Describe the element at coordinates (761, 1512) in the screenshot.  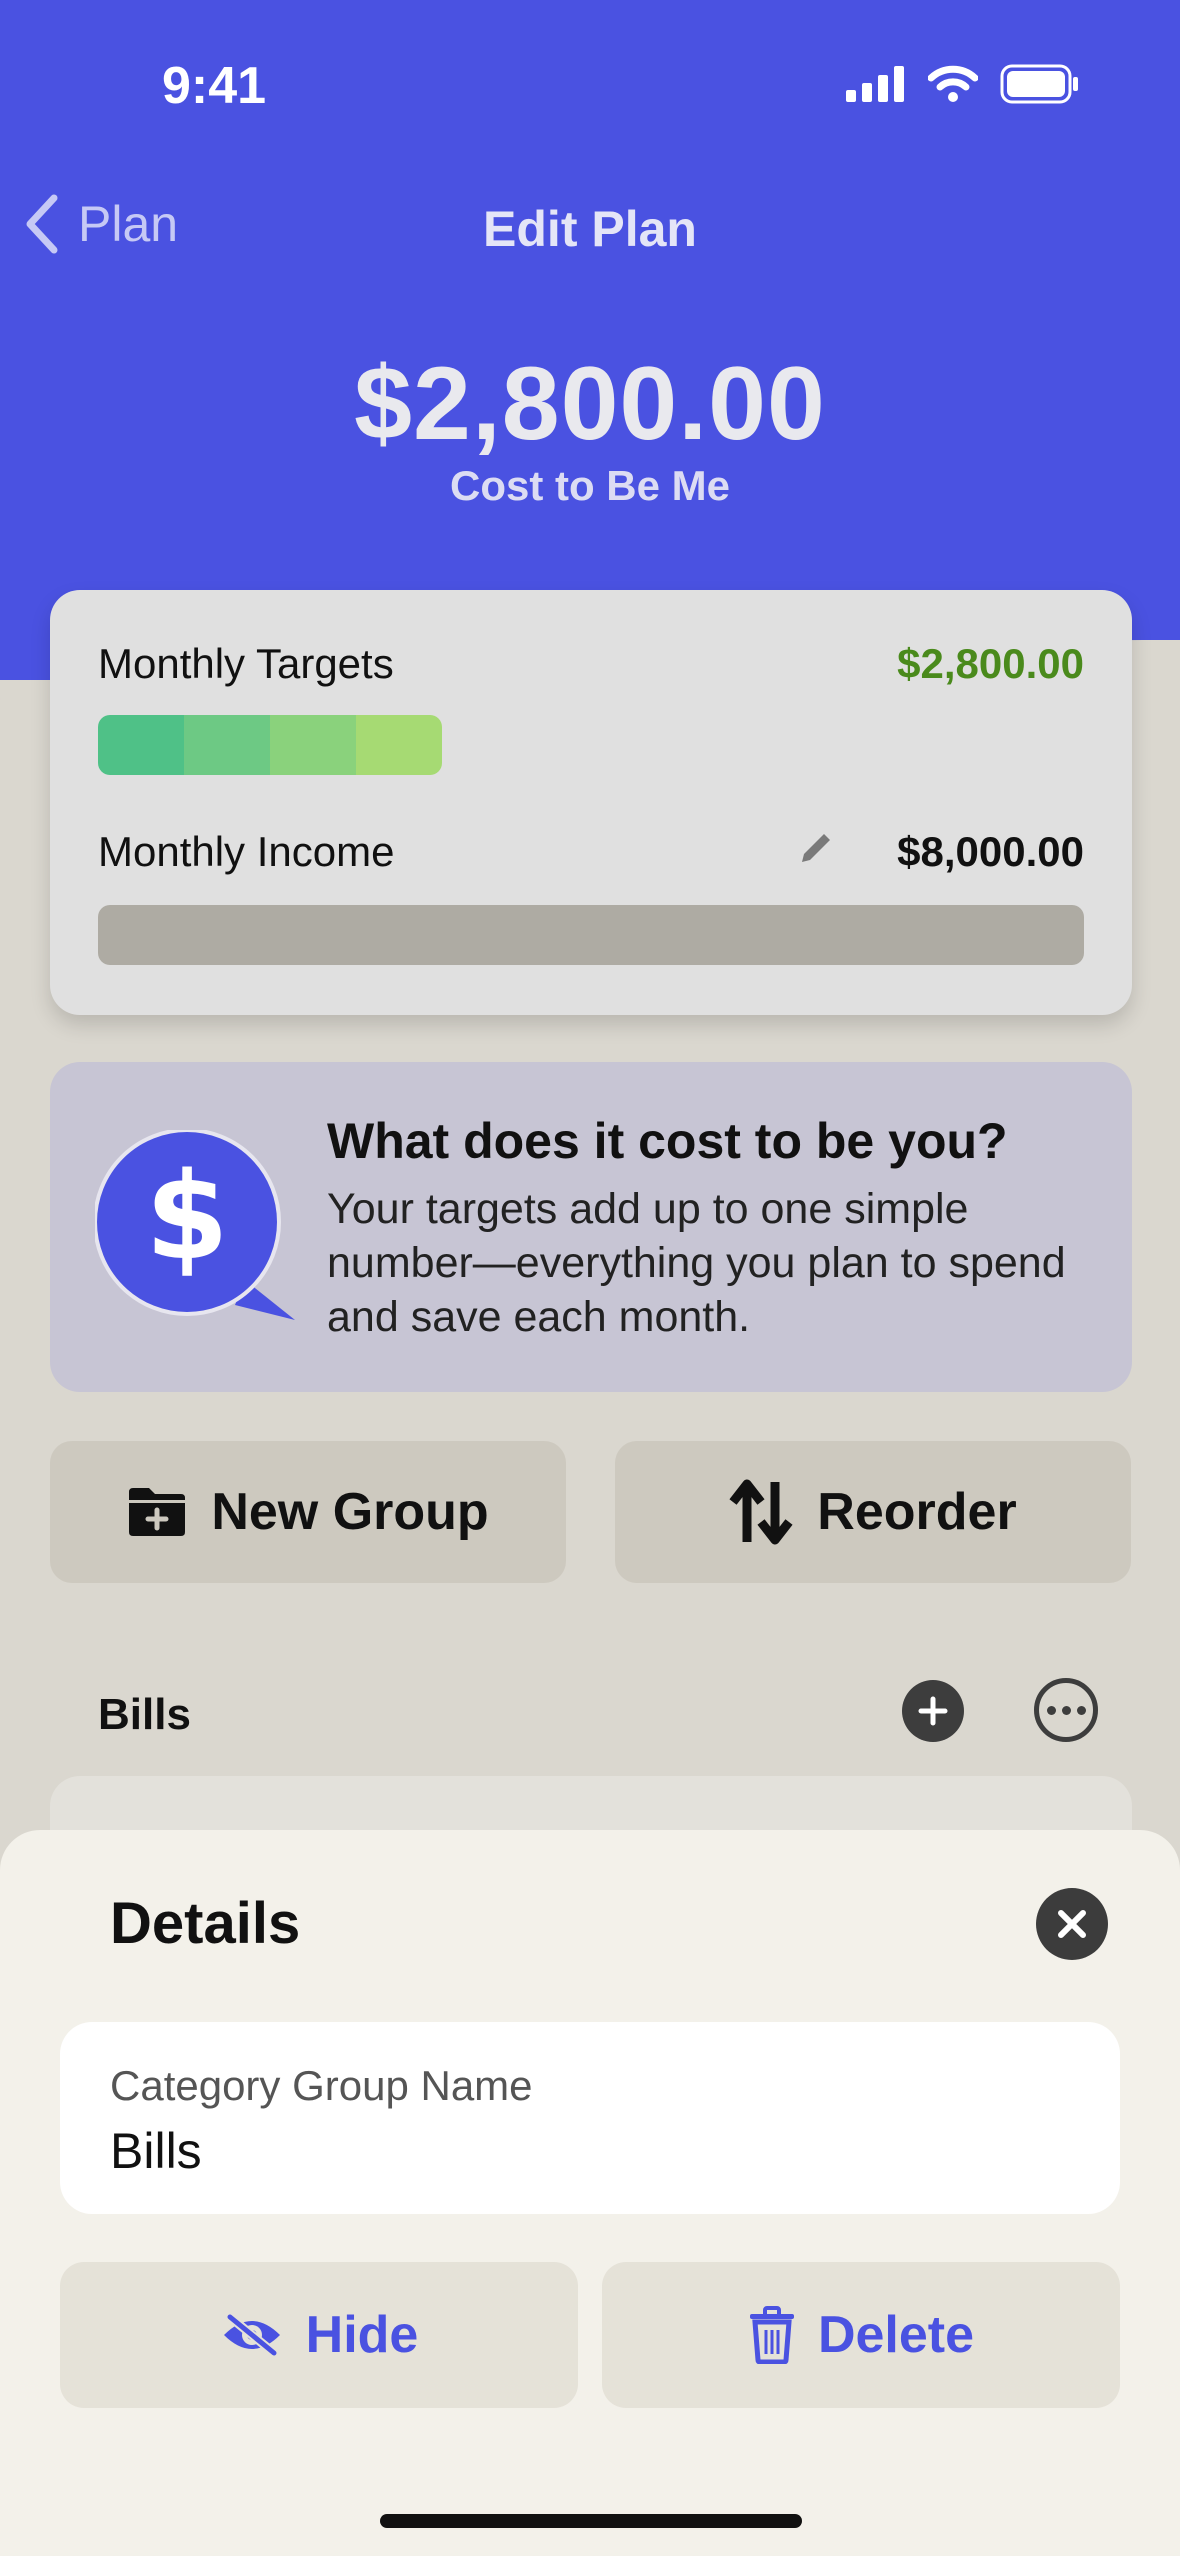
I see `reorder-arrows-icon` at that location.